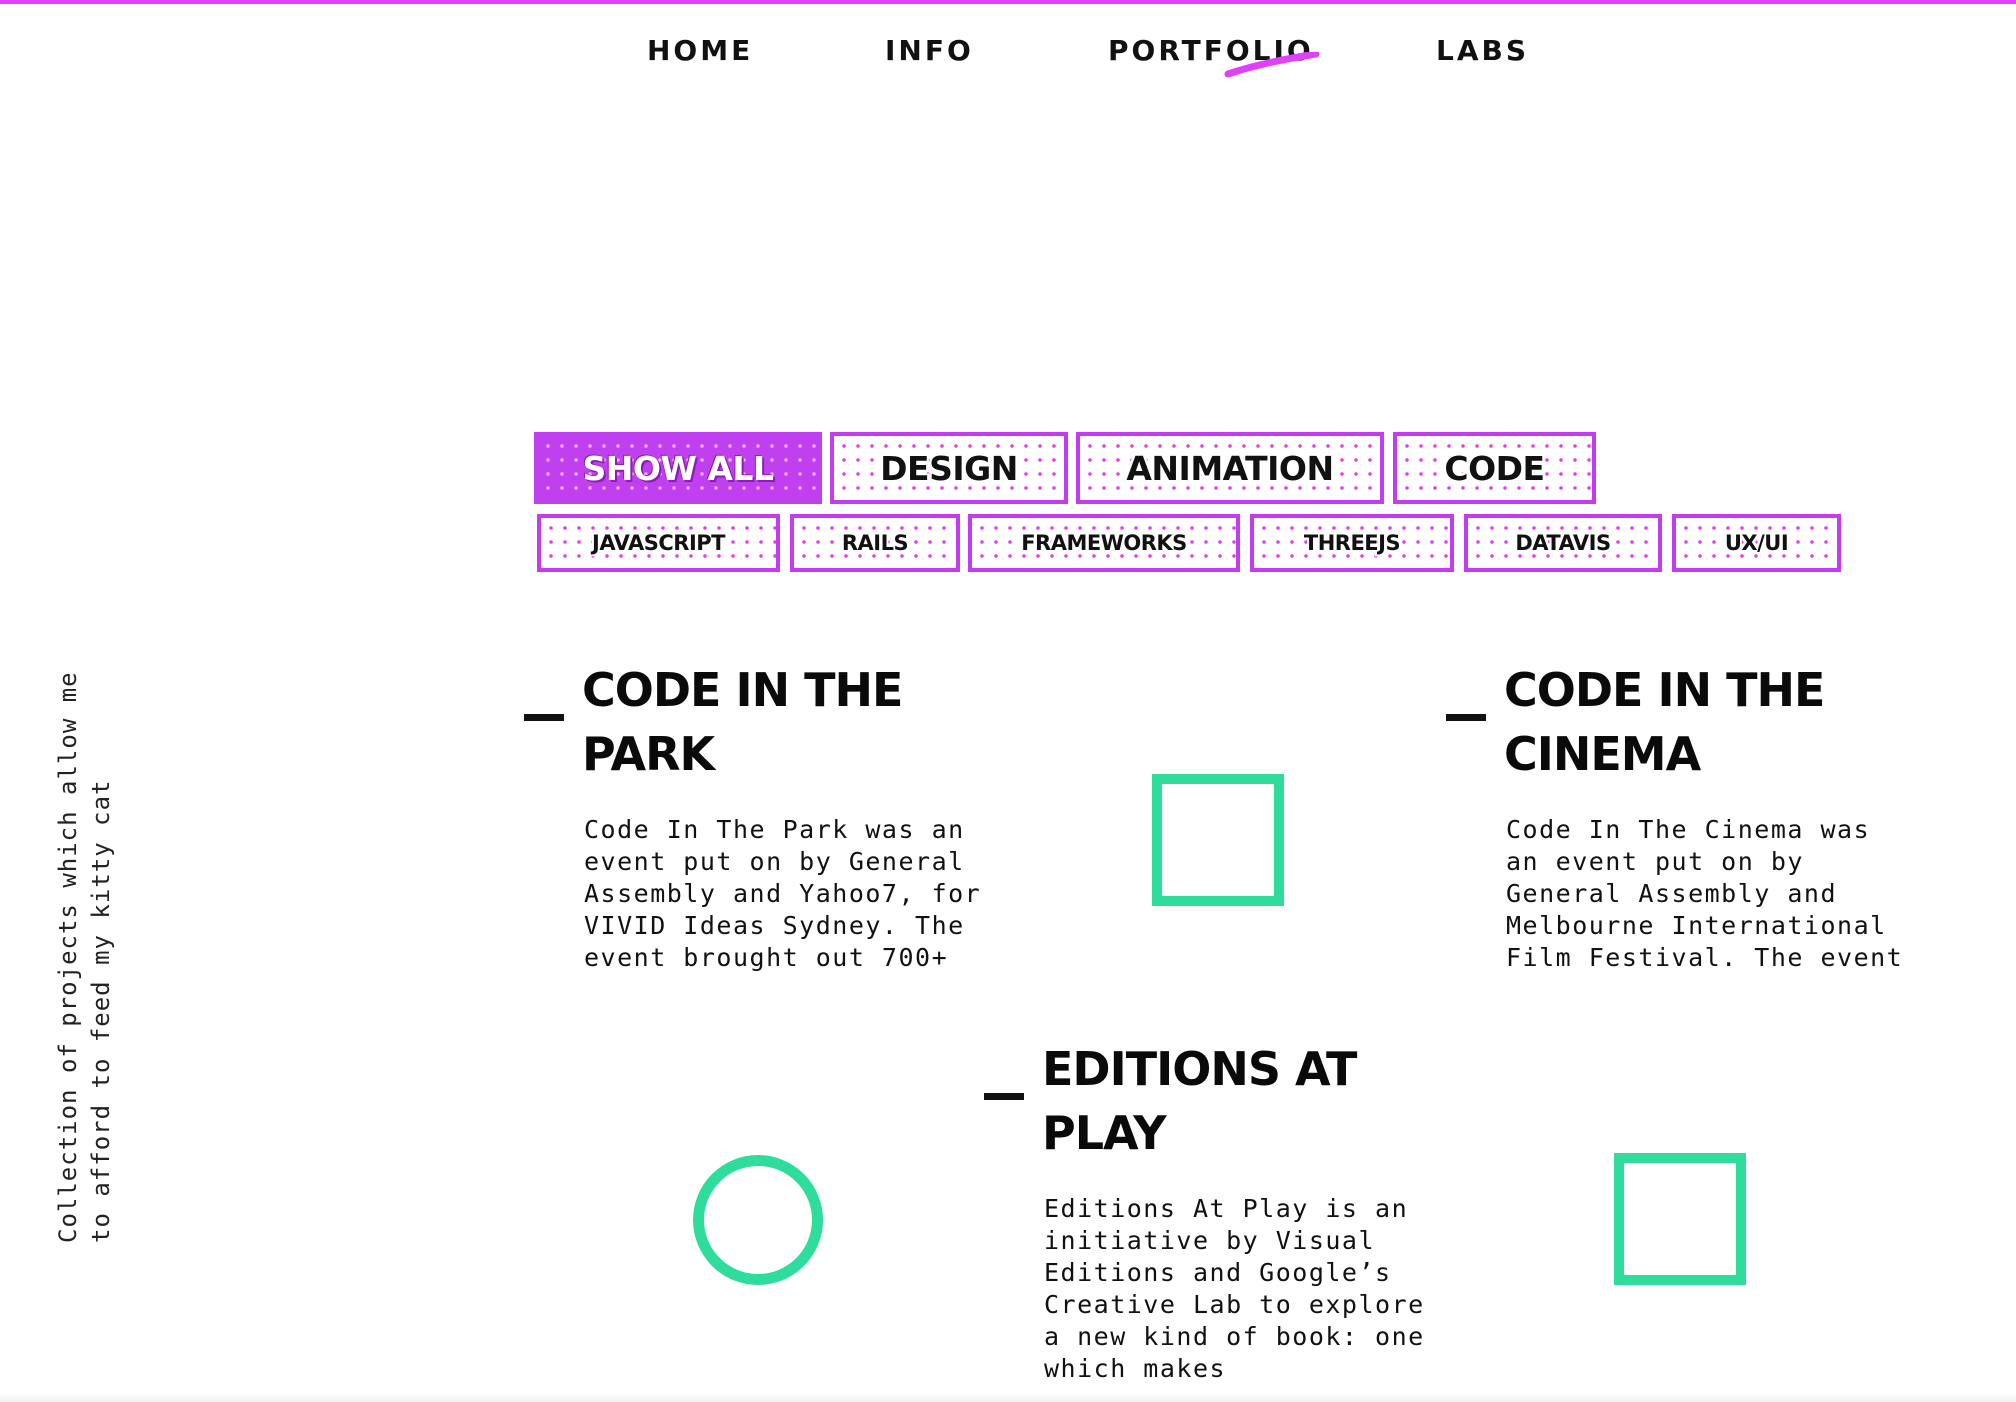  I want to click on filter-datavis: DATAVIS, so click(1563, 543).